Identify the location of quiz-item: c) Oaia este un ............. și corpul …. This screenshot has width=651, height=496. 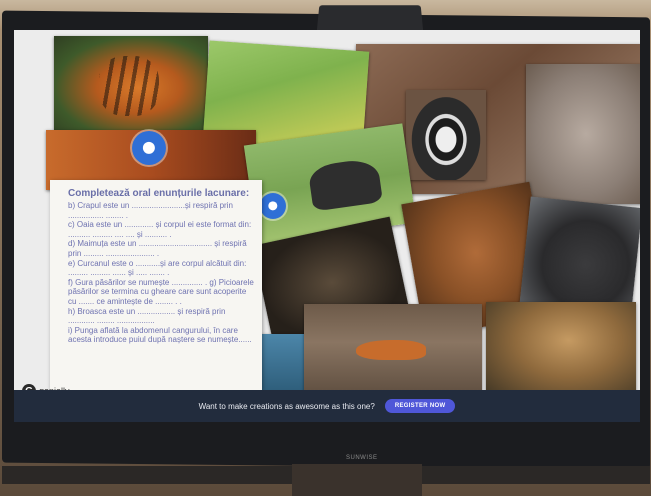
(160, 229).